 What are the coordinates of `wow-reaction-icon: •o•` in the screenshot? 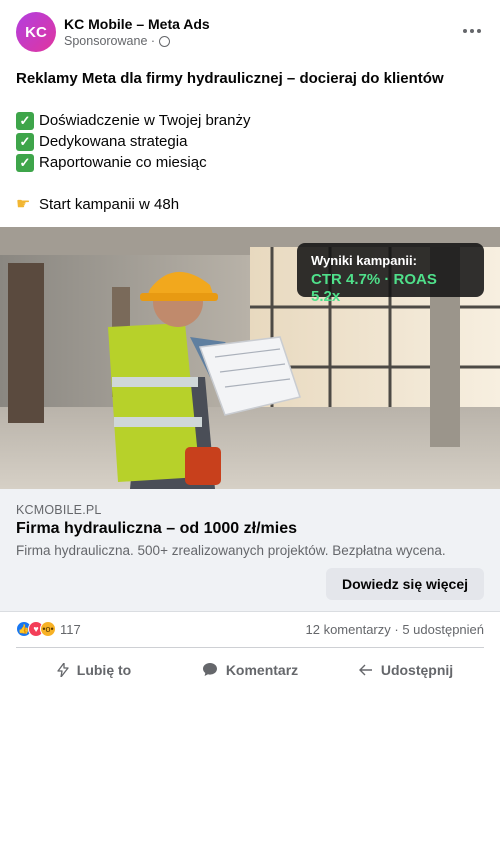 It's located at (48, 629).